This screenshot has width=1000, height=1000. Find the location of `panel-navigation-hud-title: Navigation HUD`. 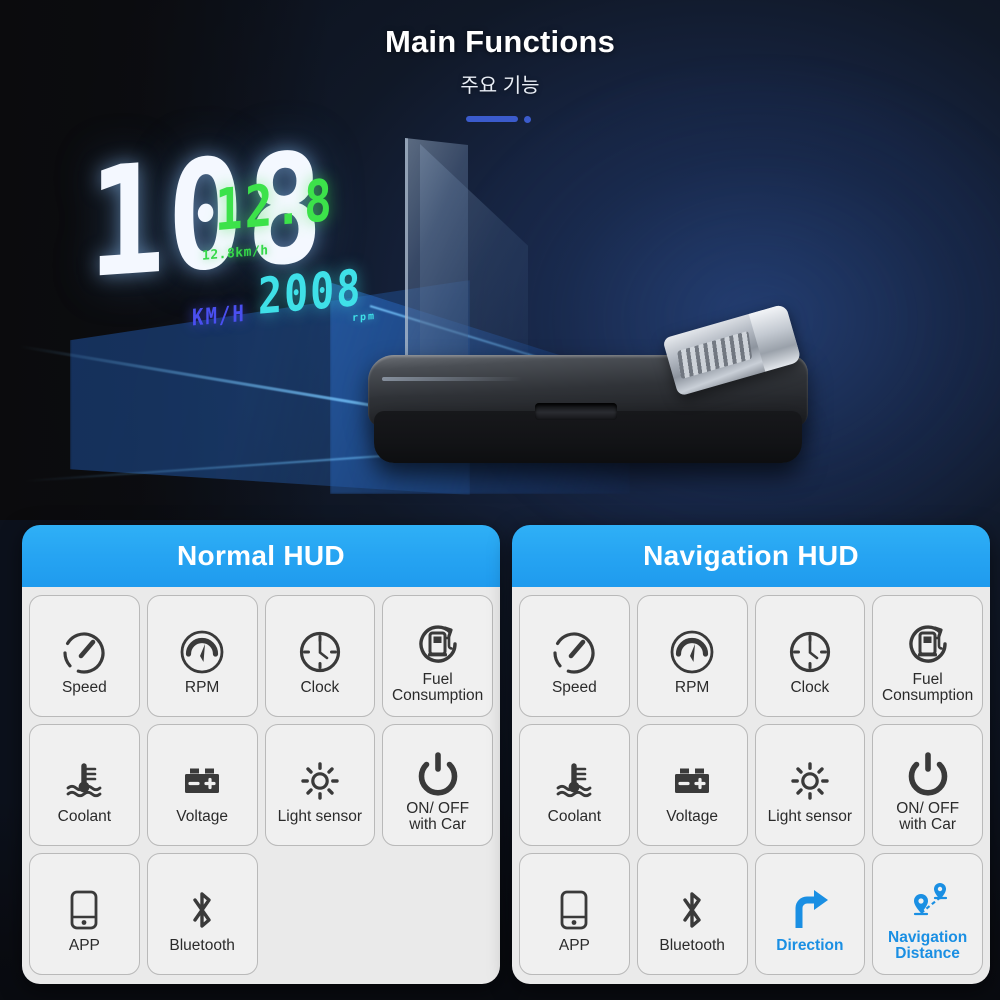

panel-navigation-hud-title: Navigation HUD is located at coordinates (751, 555).